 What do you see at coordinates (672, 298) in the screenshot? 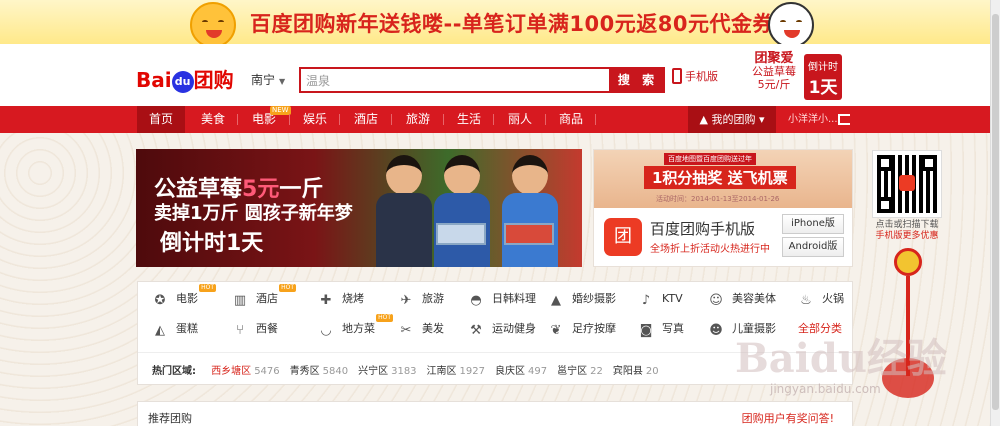
I see `category-label: KTV` at bounding box center [672, 298].